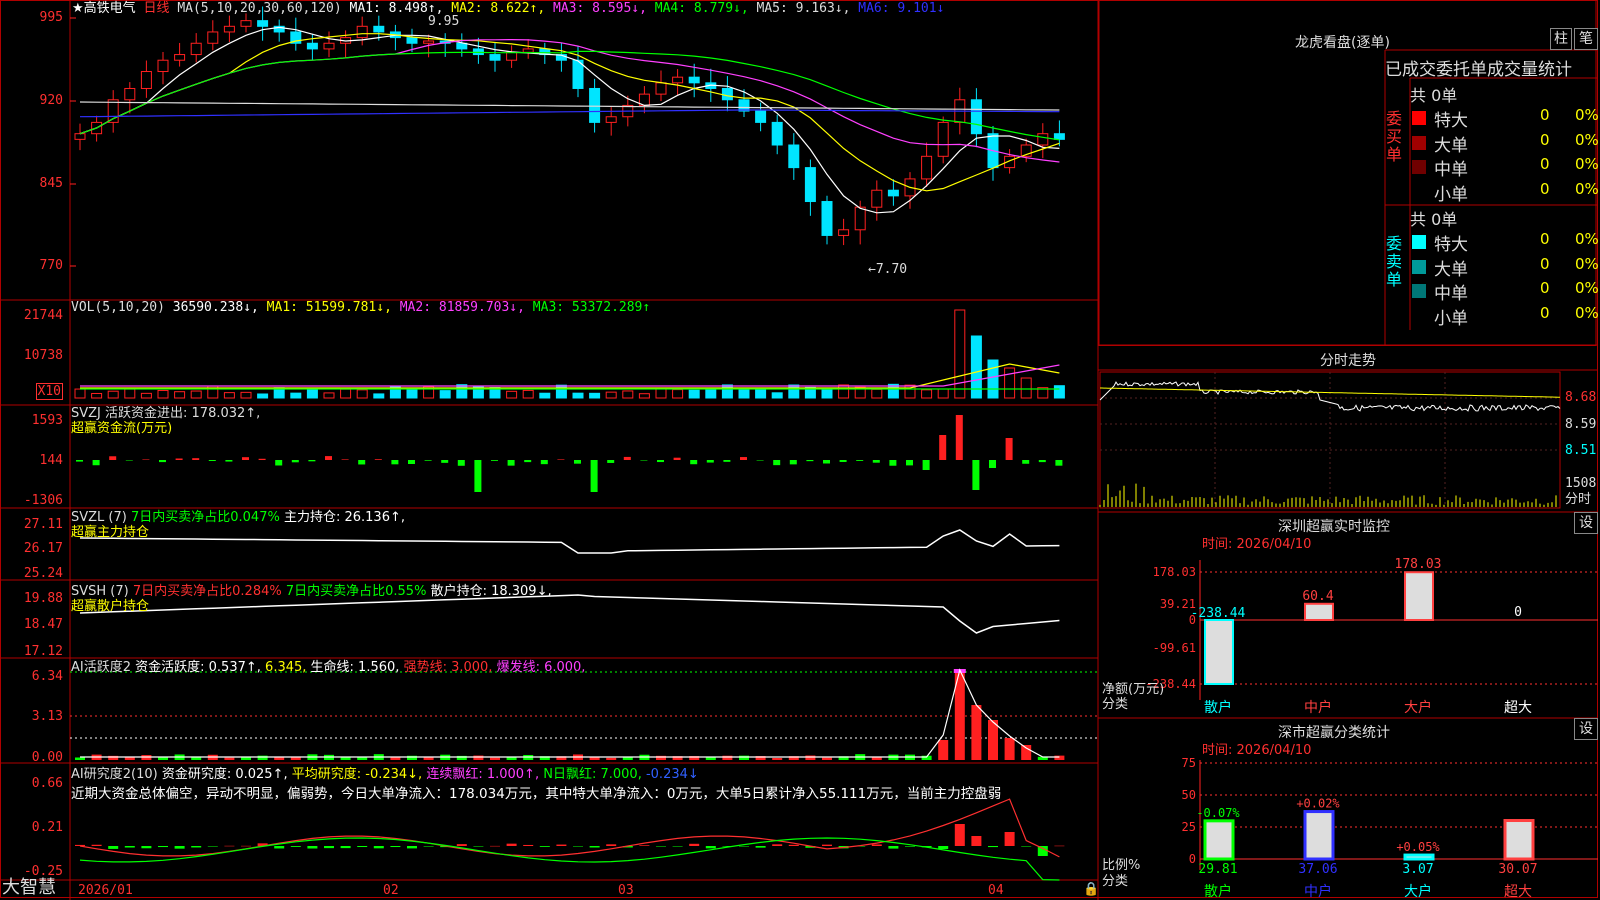 The height and width of the screenshot is (900, 1600). I want to click on sell-row-count: 0, so click(1545, 288).